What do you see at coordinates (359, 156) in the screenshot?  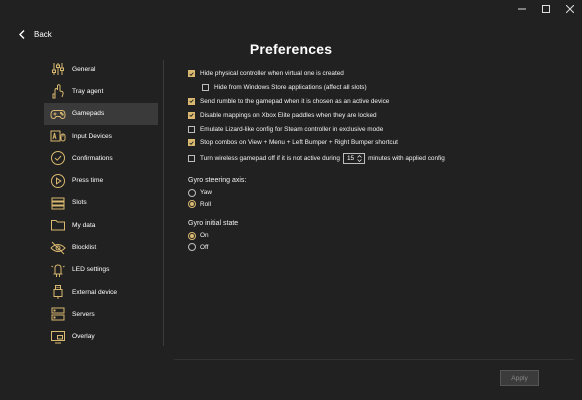 I see `chevron-up-icon` at bounding box center [359, 156].